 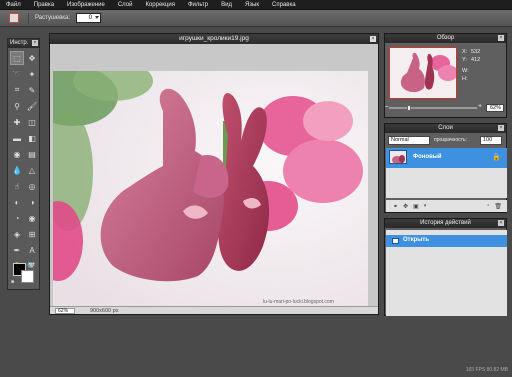 I want to click on tools-panel-title: Инстр., so click(x=19, y=43).